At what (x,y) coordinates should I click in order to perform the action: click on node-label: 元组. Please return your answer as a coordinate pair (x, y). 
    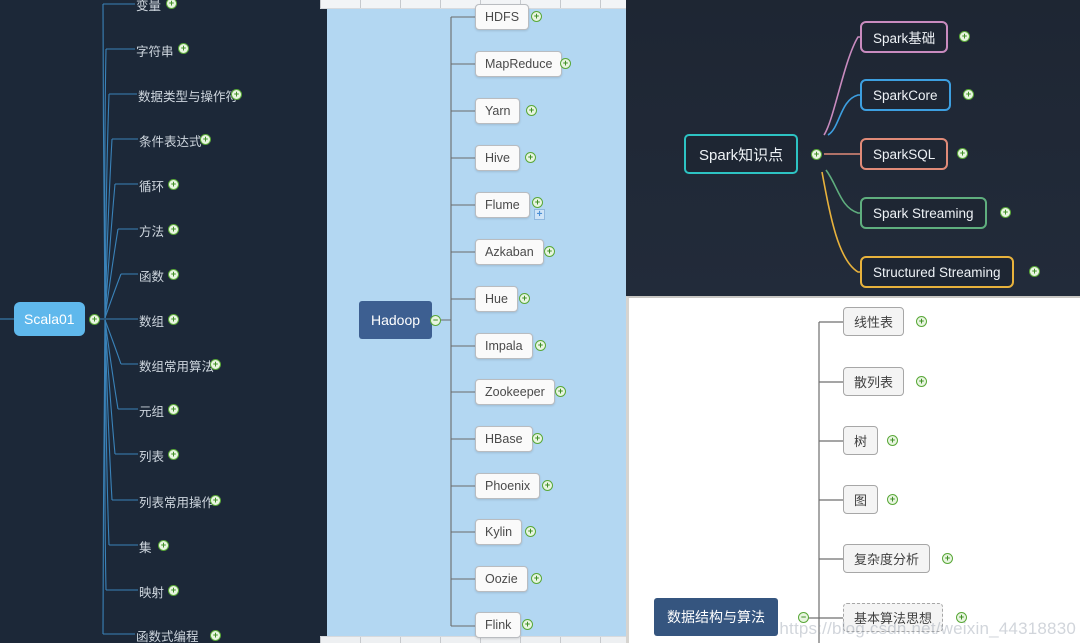
    Looking at the image, I should click on (152, 412).